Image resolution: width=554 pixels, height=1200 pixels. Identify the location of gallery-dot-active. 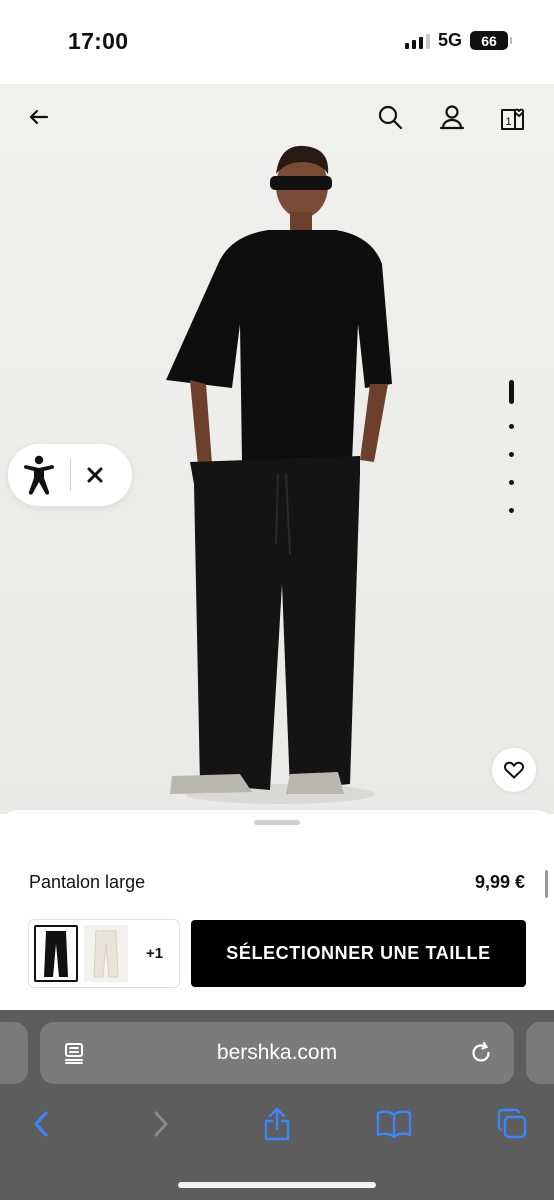
(511, 392).